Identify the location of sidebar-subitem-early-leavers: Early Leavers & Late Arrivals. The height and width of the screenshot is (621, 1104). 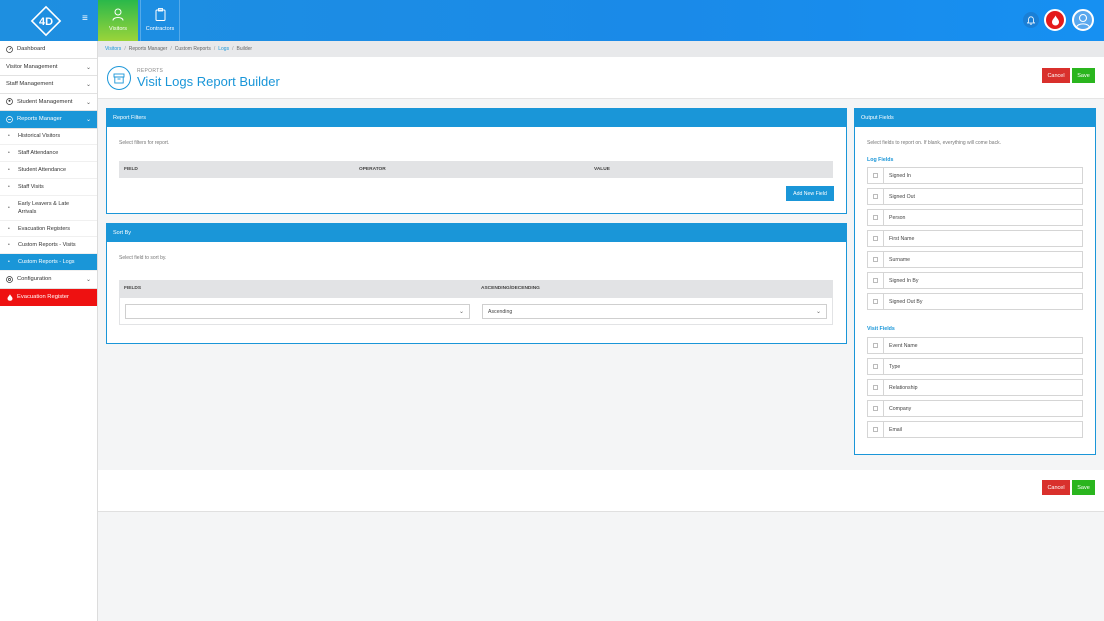
(48, 208).